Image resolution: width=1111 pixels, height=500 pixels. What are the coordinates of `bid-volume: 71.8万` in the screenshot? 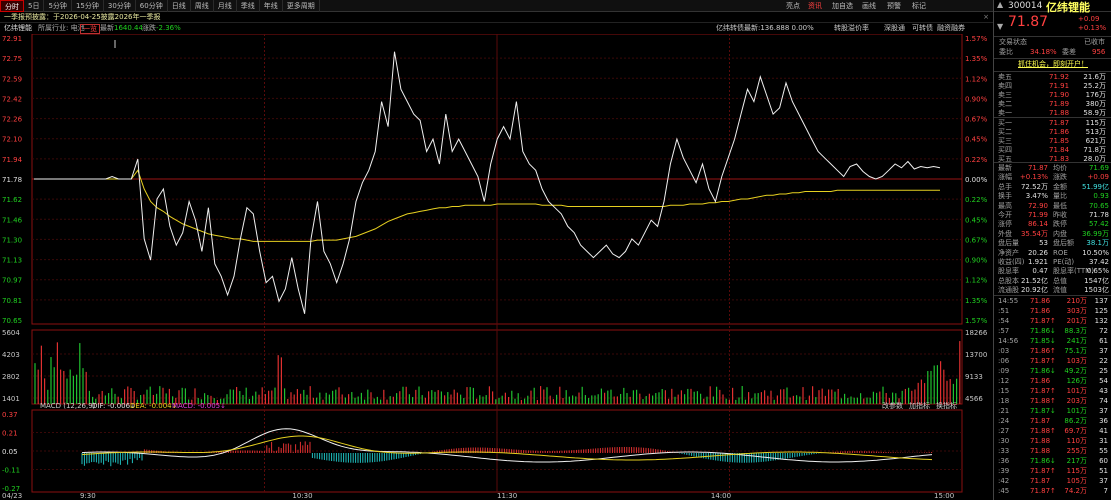 It's located at (1094, 150).